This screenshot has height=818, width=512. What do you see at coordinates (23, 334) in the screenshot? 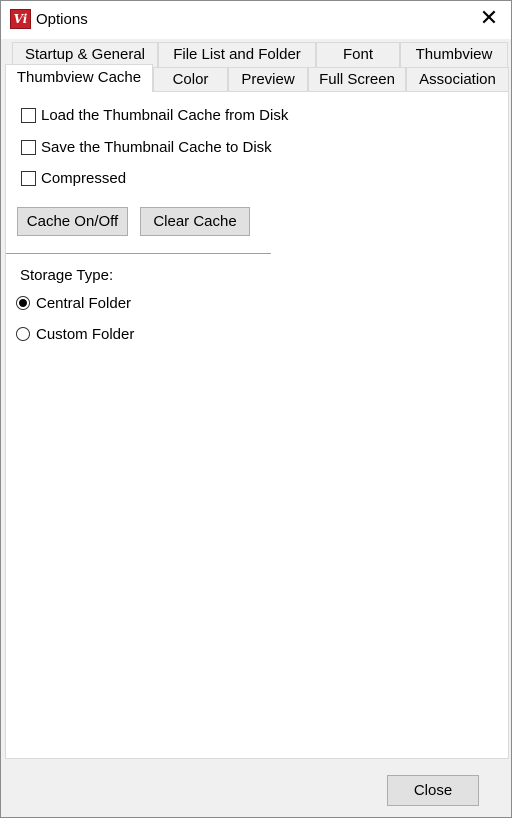
I see `custom-folder-radio` at bounding box center [23, 334].